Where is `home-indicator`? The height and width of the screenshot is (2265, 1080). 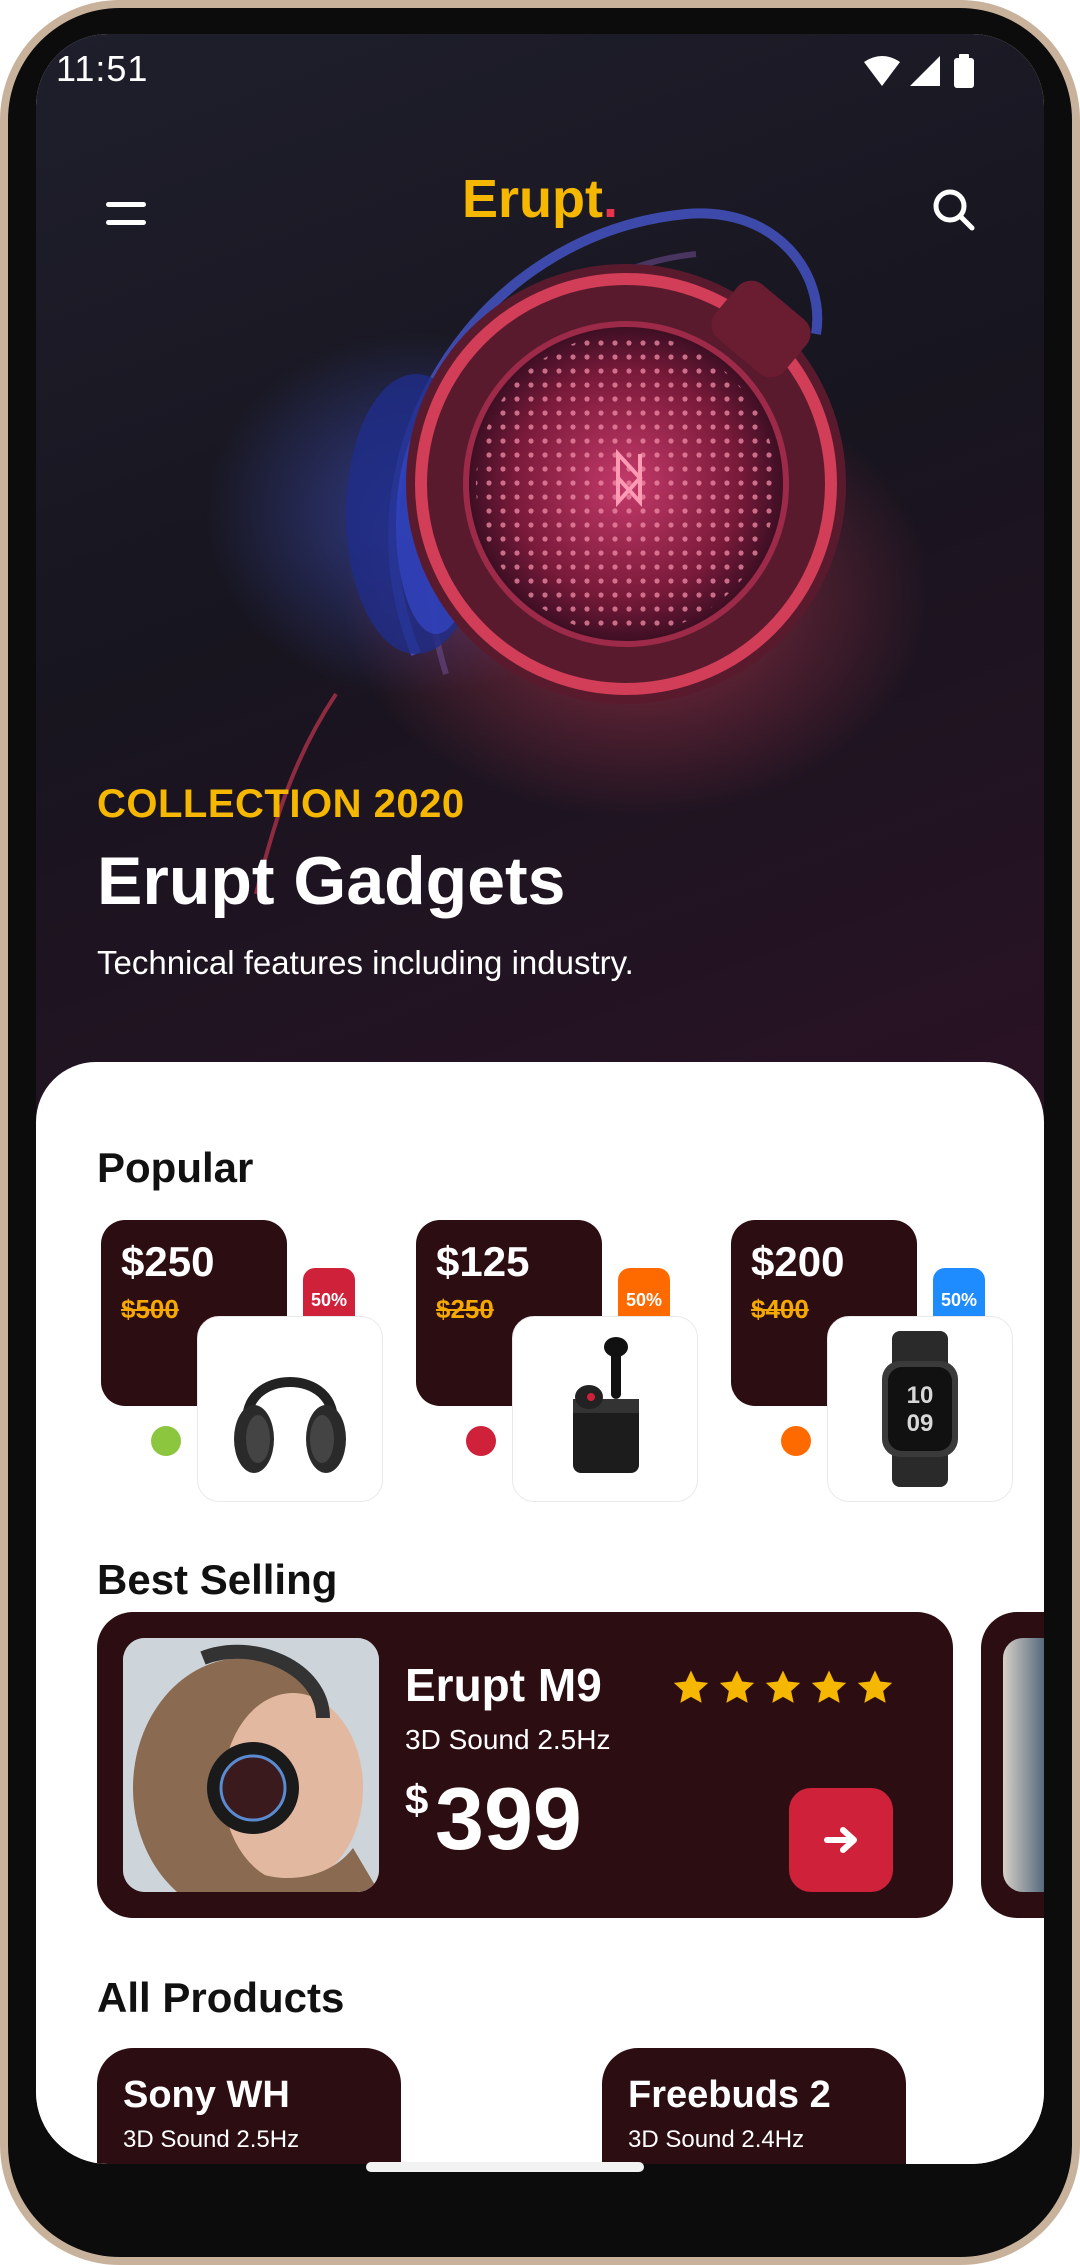 home-indicator is located at coordinates (505, 2167).